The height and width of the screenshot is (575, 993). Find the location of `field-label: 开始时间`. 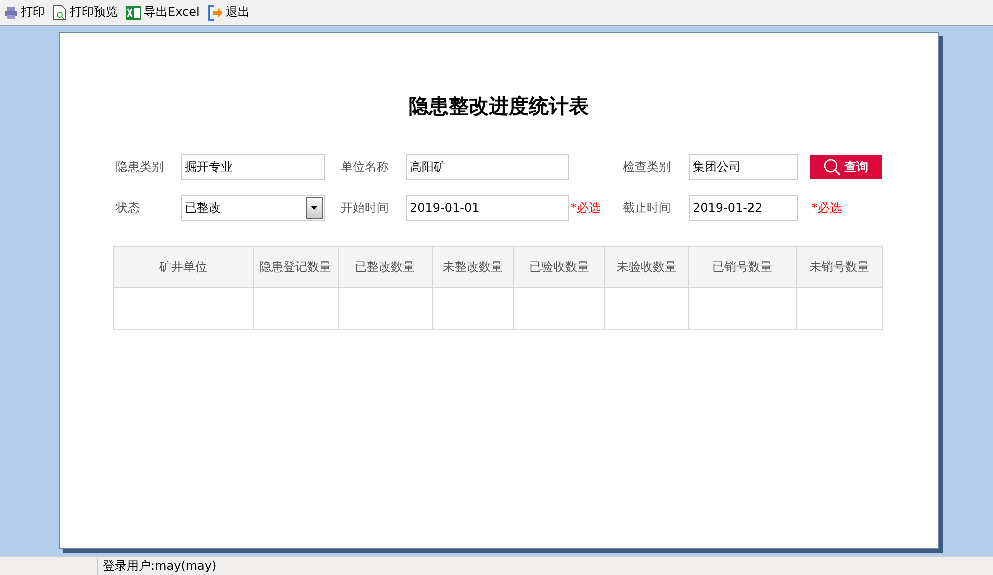

field-label: 开始时间 is located at coordinates (365, 208).